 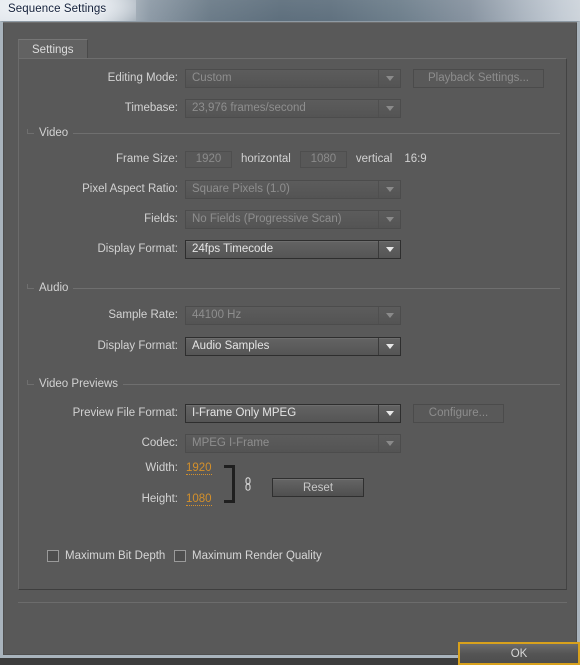 I want to click on editing-mode-value: Custom, so click(x=212, y=78).